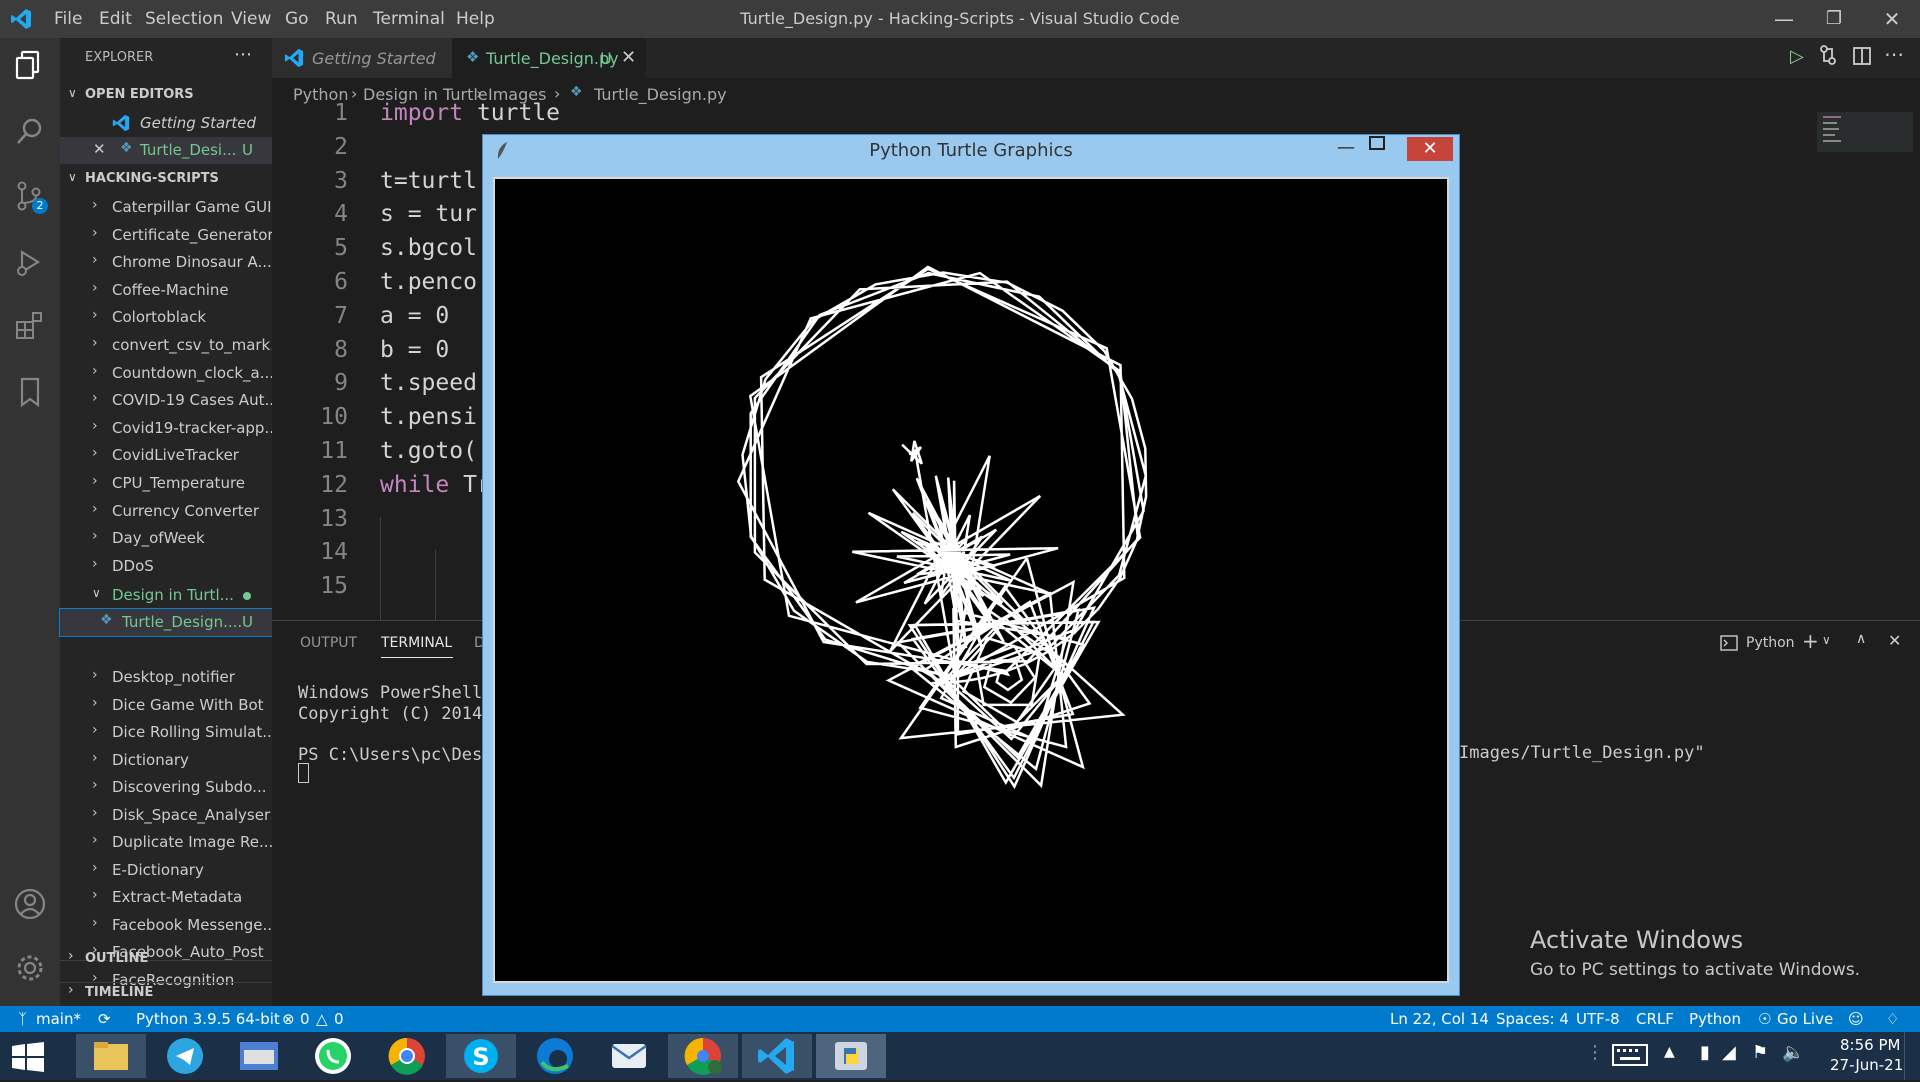  Describe the element at coordinates (288, 1019) in the screenshot. I see `error-icon: ⊗` at that location.